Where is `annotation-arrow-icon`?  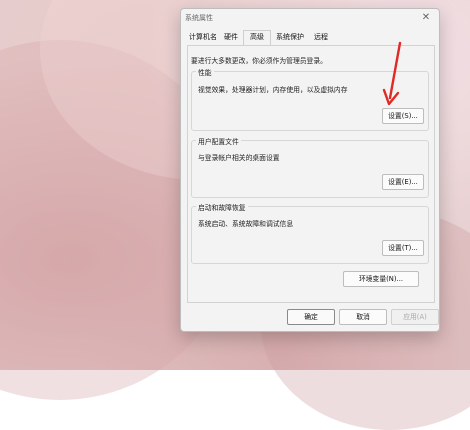 annotation-arrow-icon is located at coordinates (392, 73).